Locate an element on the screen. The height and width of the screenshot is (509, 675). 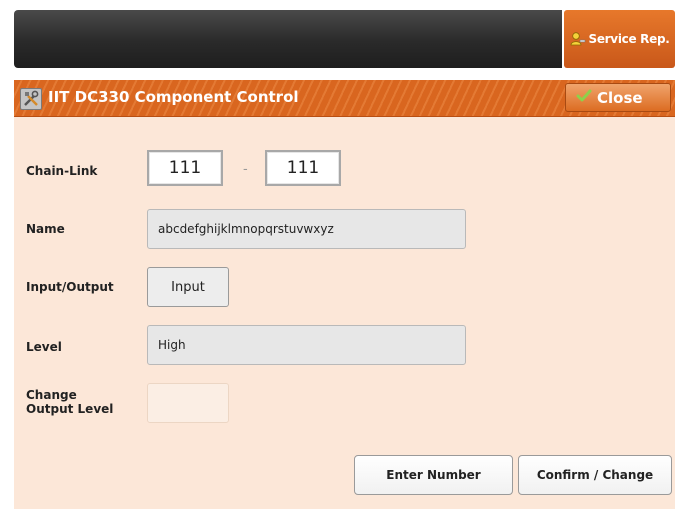
tools-icon is located at coordinates (31, 99).